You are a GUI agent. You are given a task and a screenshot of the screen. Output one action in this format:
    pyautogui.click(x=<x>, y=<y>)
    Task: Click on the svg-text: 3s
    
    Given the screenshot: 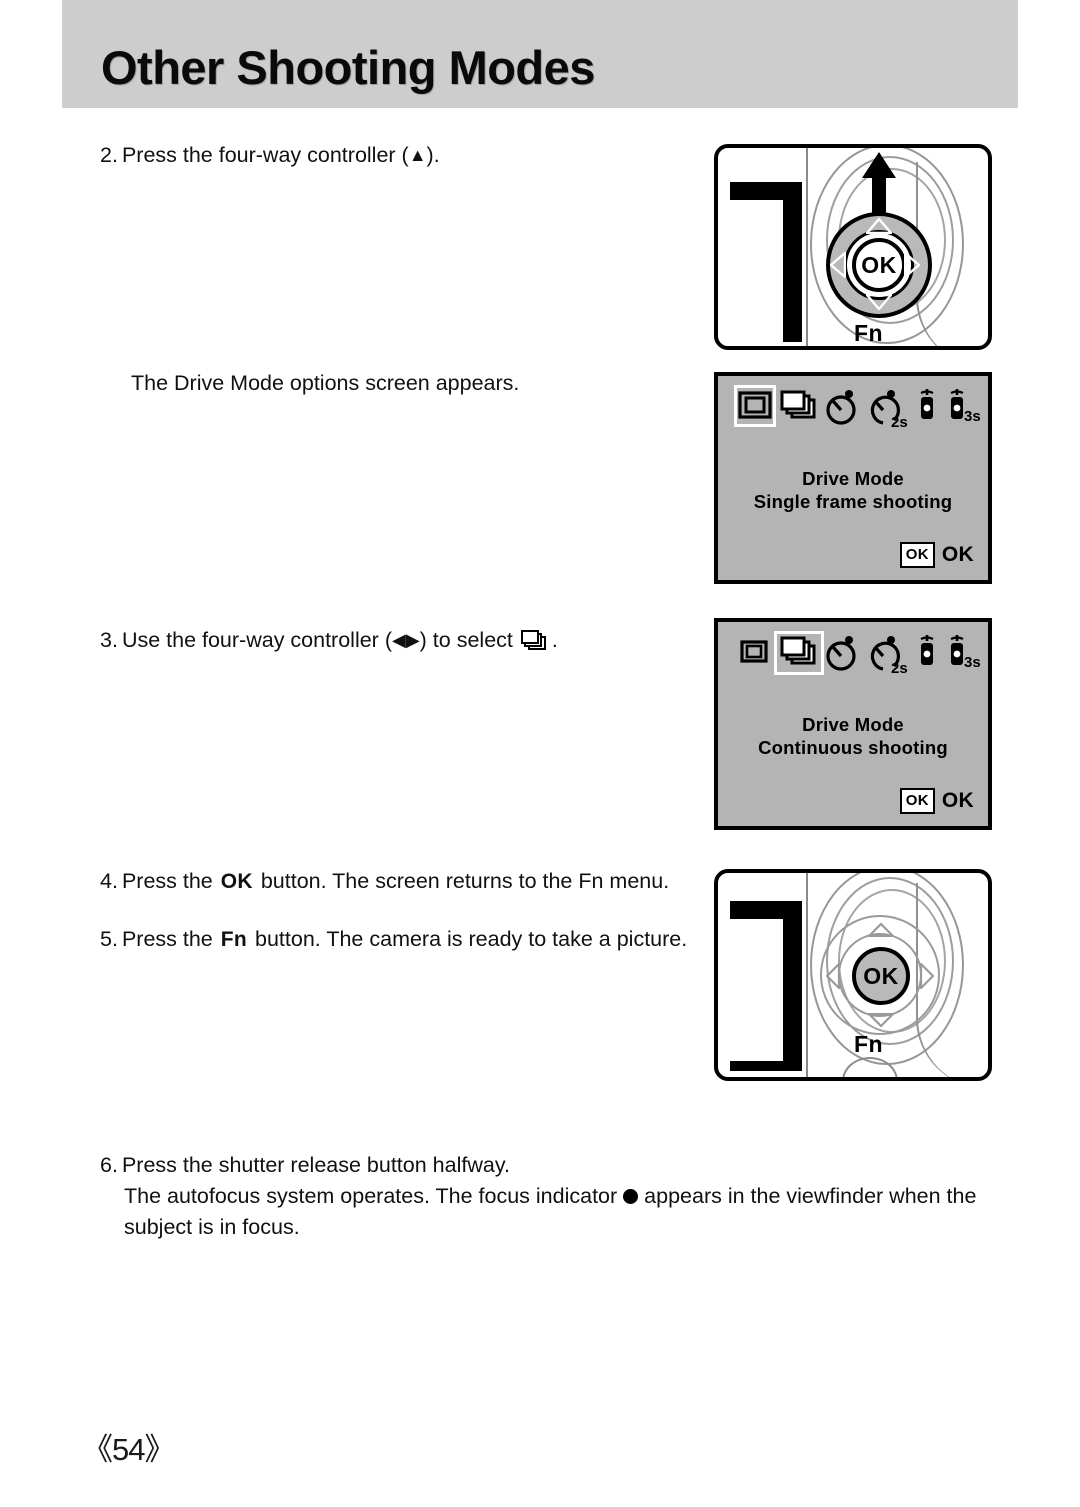 What is the action you would take?
    pyautogui.click(x=972, y=662)
    